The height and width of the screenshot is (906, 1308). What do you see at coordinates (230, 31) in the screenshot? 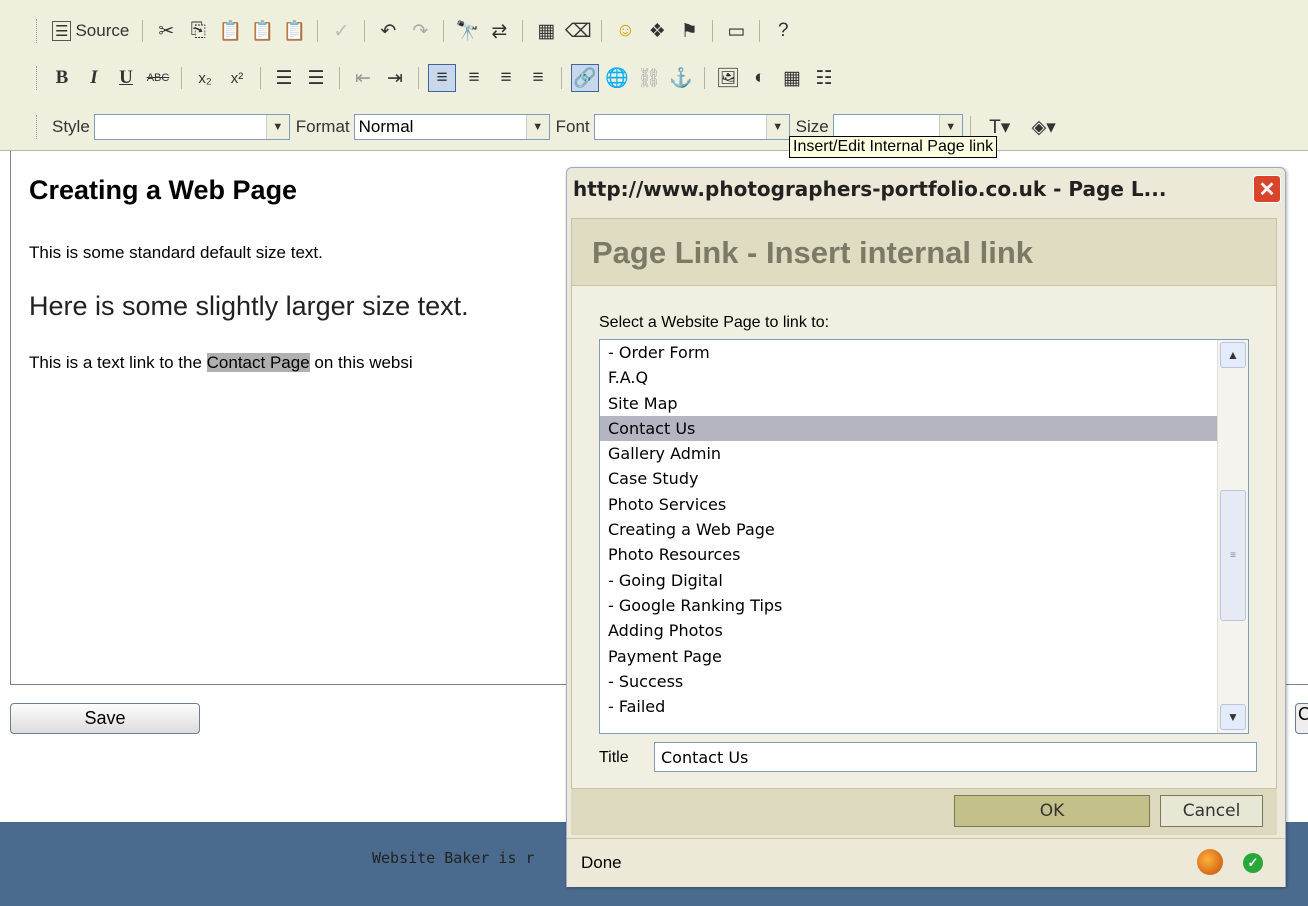
I see `paste-icon: 📋` at bounding box center [230, 31].